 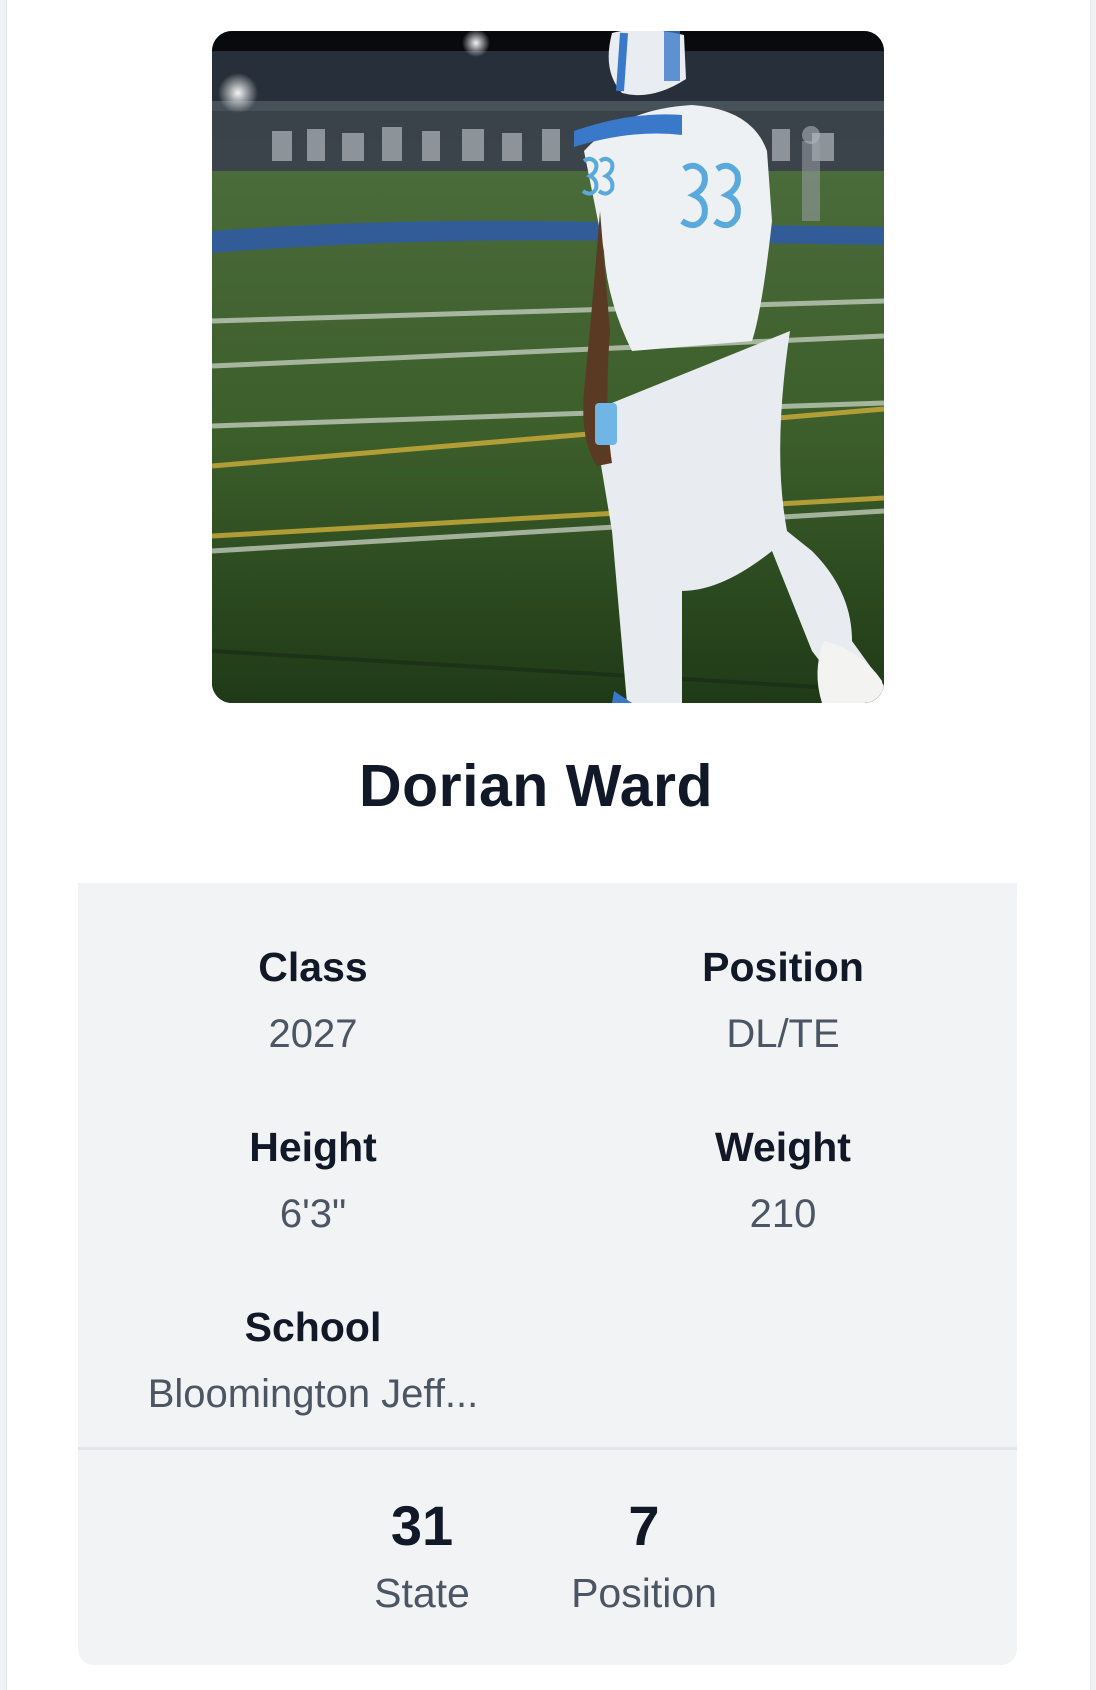 I want to click on position-label: Position, so click(x=783, y=967).